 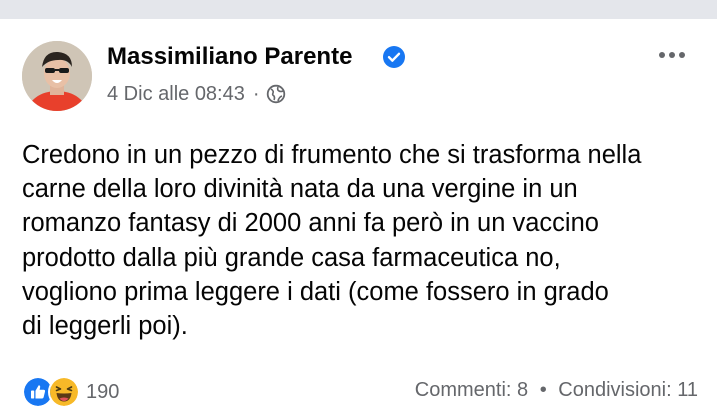 What do you see at coordinates (471, 390) in the screenshot?
I see `comments-count: Commenti: 8` at bounding box center [471, 390].